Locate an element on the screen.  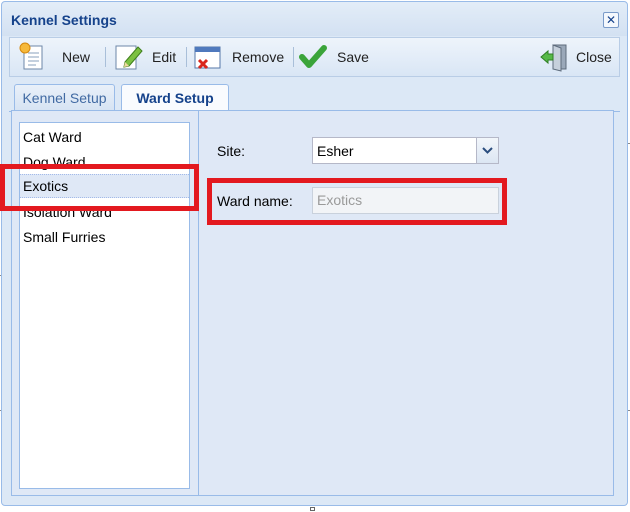
title-bar: Kennel Settings ✕ is located at coordinates (314, 19).